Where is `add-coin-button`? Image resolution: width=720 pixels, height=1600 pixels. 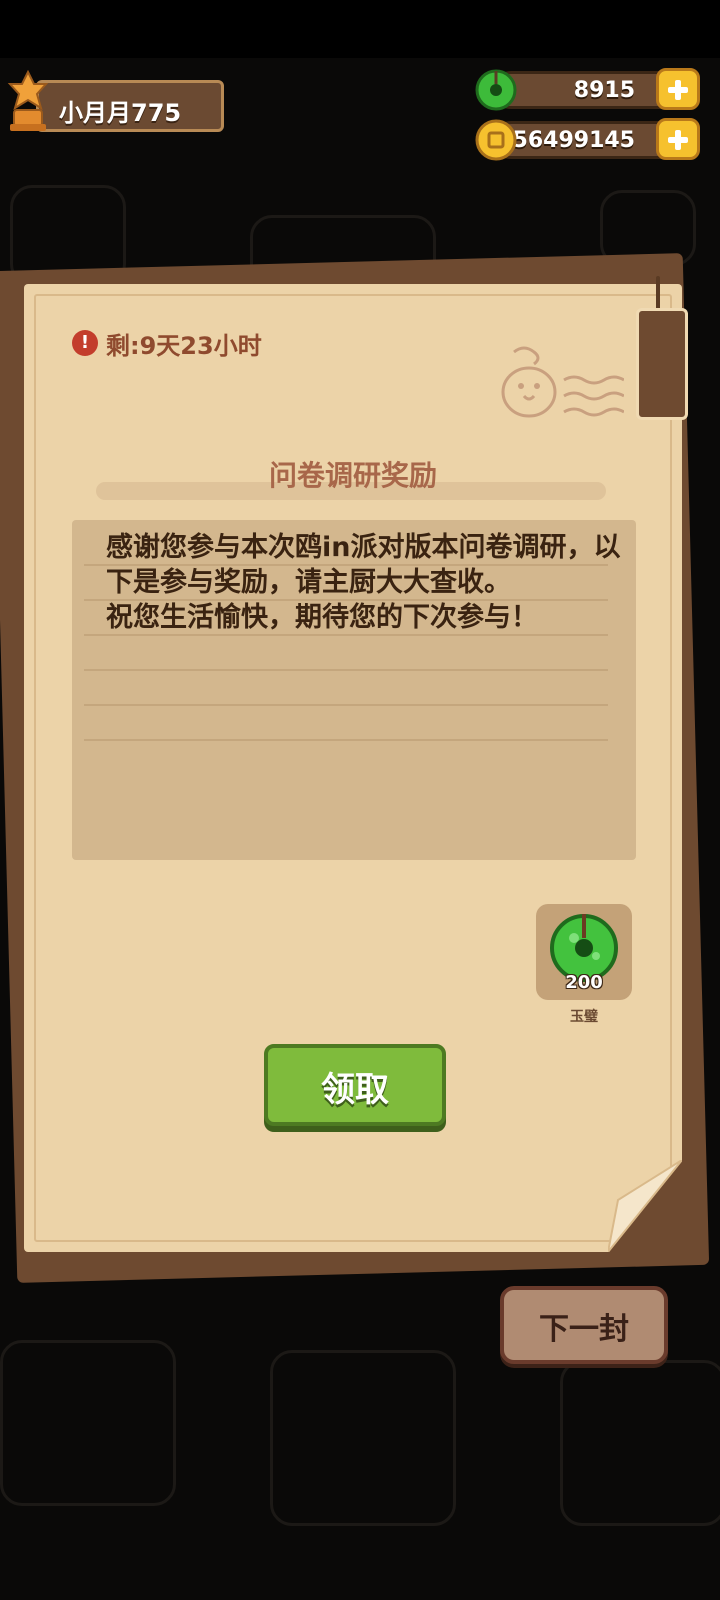 add-coin-button is located at coordinates (678, 139).